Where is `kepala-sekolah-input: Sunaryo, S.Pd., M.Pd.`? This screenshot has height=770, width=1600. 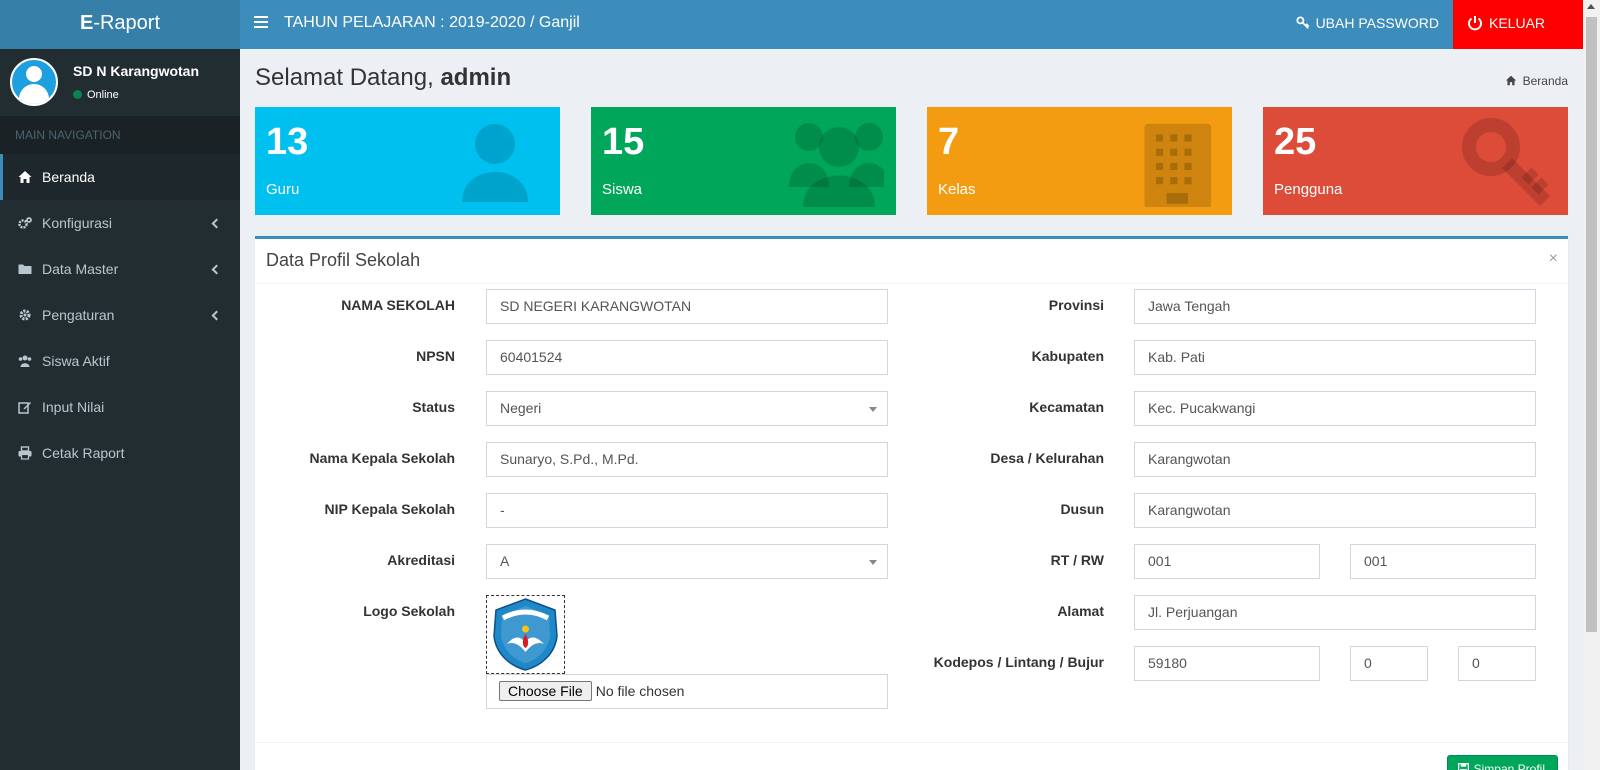 kepala-sekolah-input: Sunaryo, S.Pd., M.Pd. is located at coordinates (687, 459).